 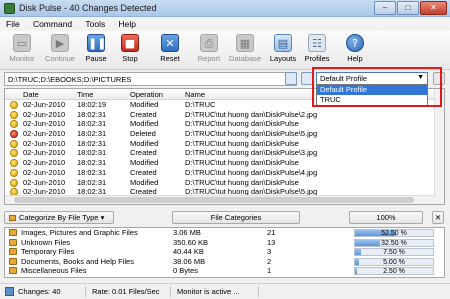 I want to click on pause-button: ❚❚ Pause, so click(x=96, y=51).